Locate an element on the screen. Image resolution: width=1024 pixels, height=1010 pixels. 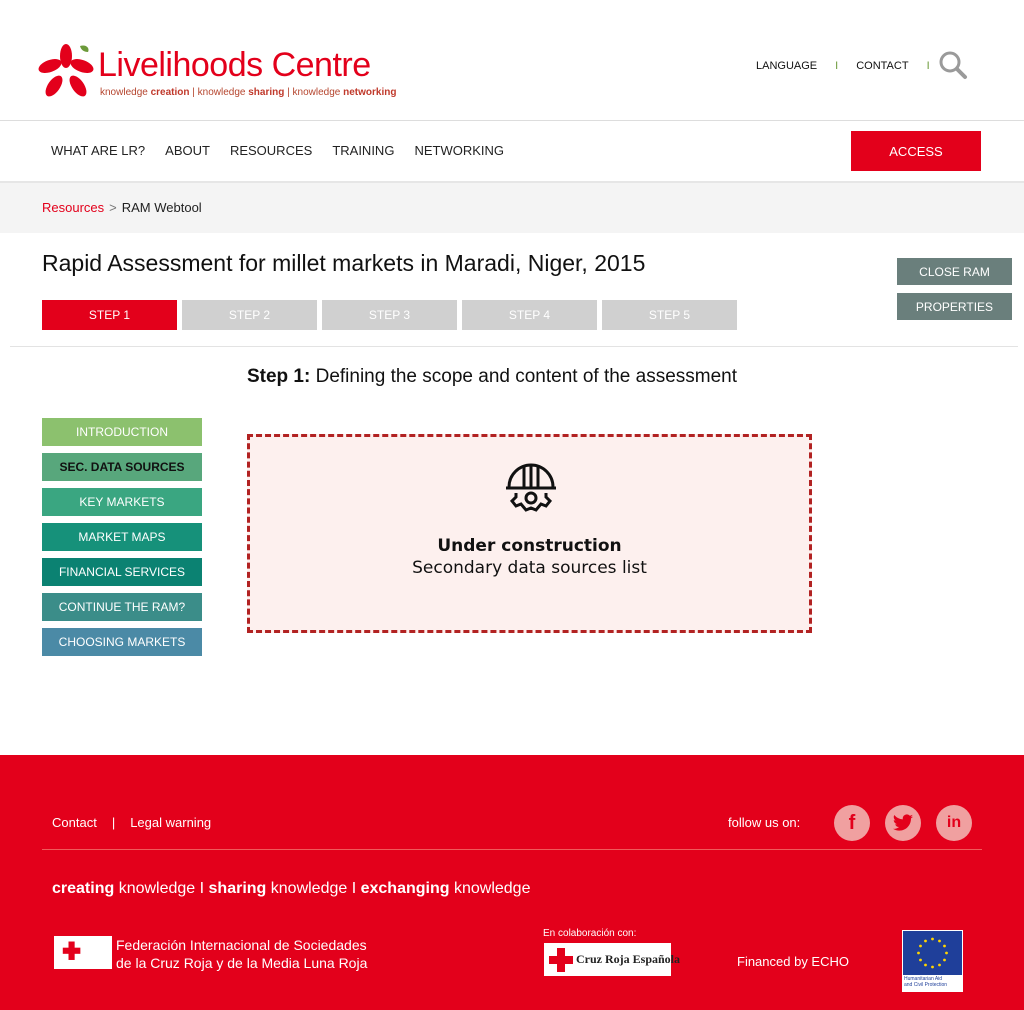
cruz-roja-name: Cruz Roja Española is located at coordinates (628, 959).